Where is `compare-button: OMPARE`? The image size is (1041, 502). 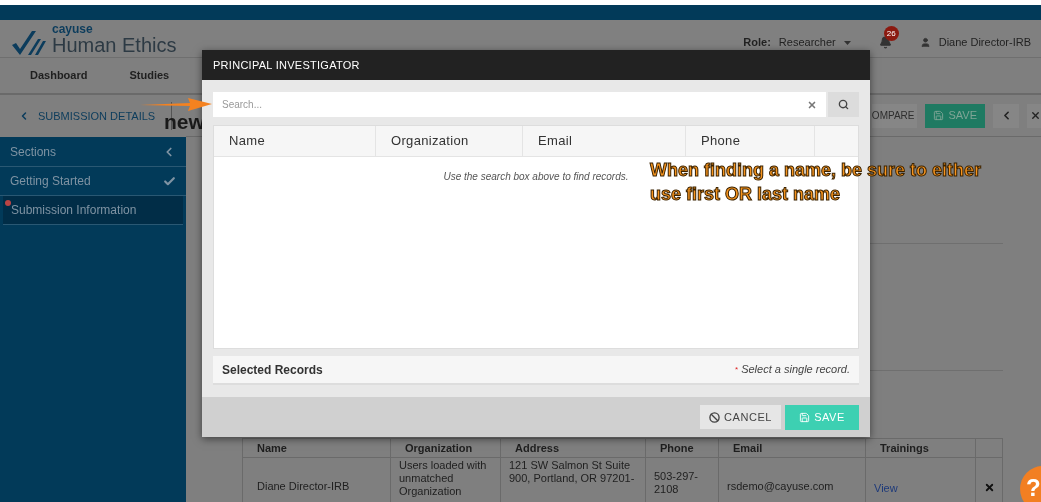 compare-button: OMPARE is located at coordinates (894, 115).